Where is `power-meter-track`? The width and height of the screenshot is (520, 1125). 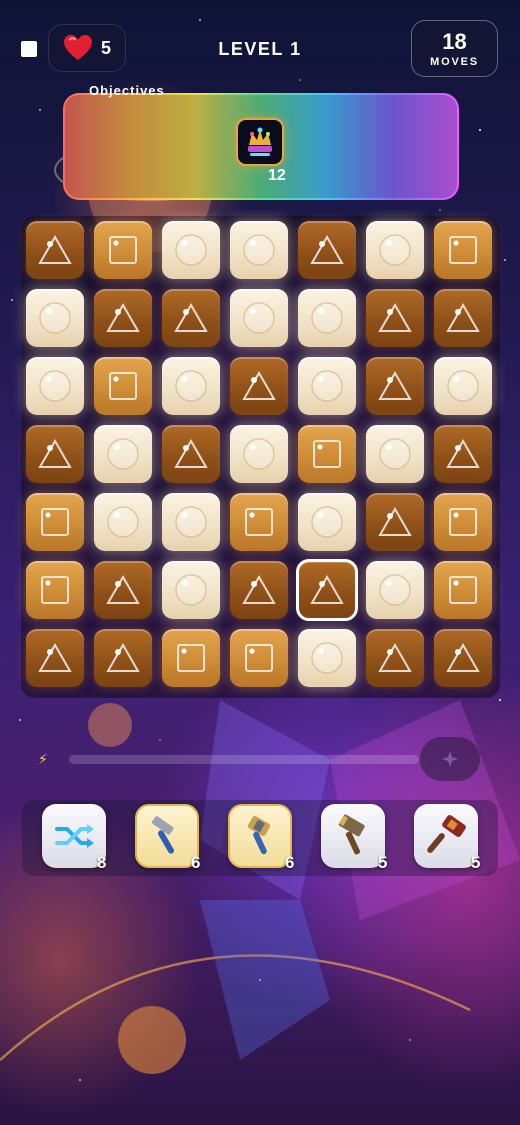
power-meter-track is located at coordinates (244, 759).